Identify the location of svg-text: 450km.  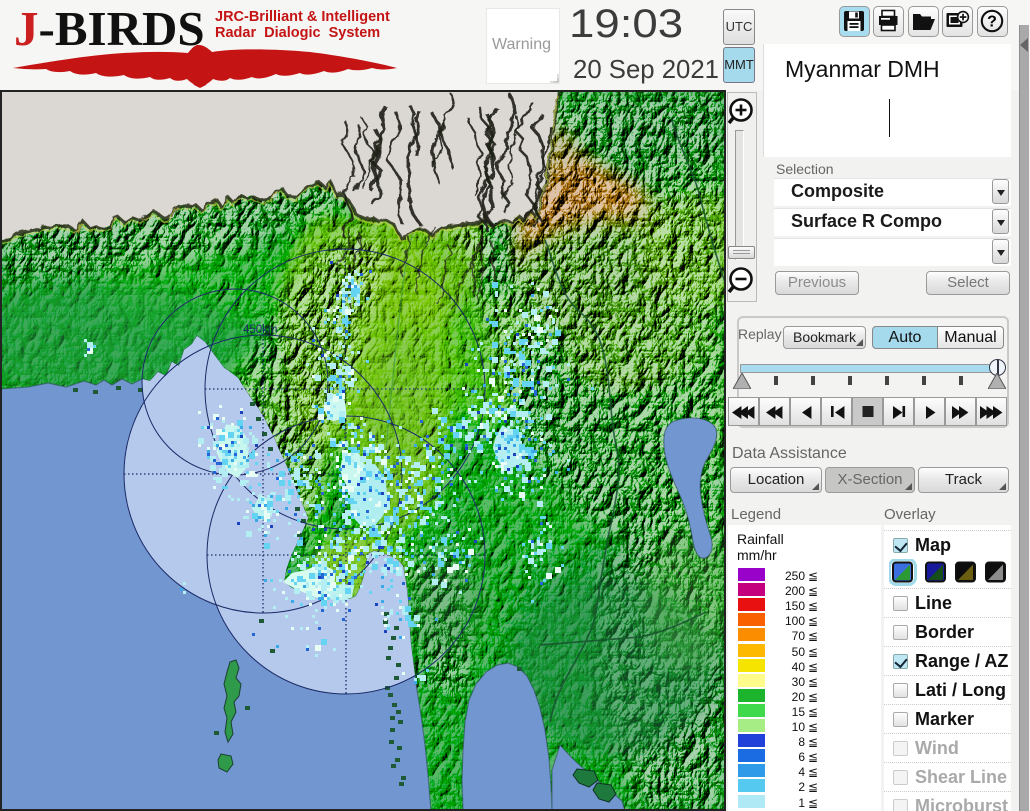
(260, 330).